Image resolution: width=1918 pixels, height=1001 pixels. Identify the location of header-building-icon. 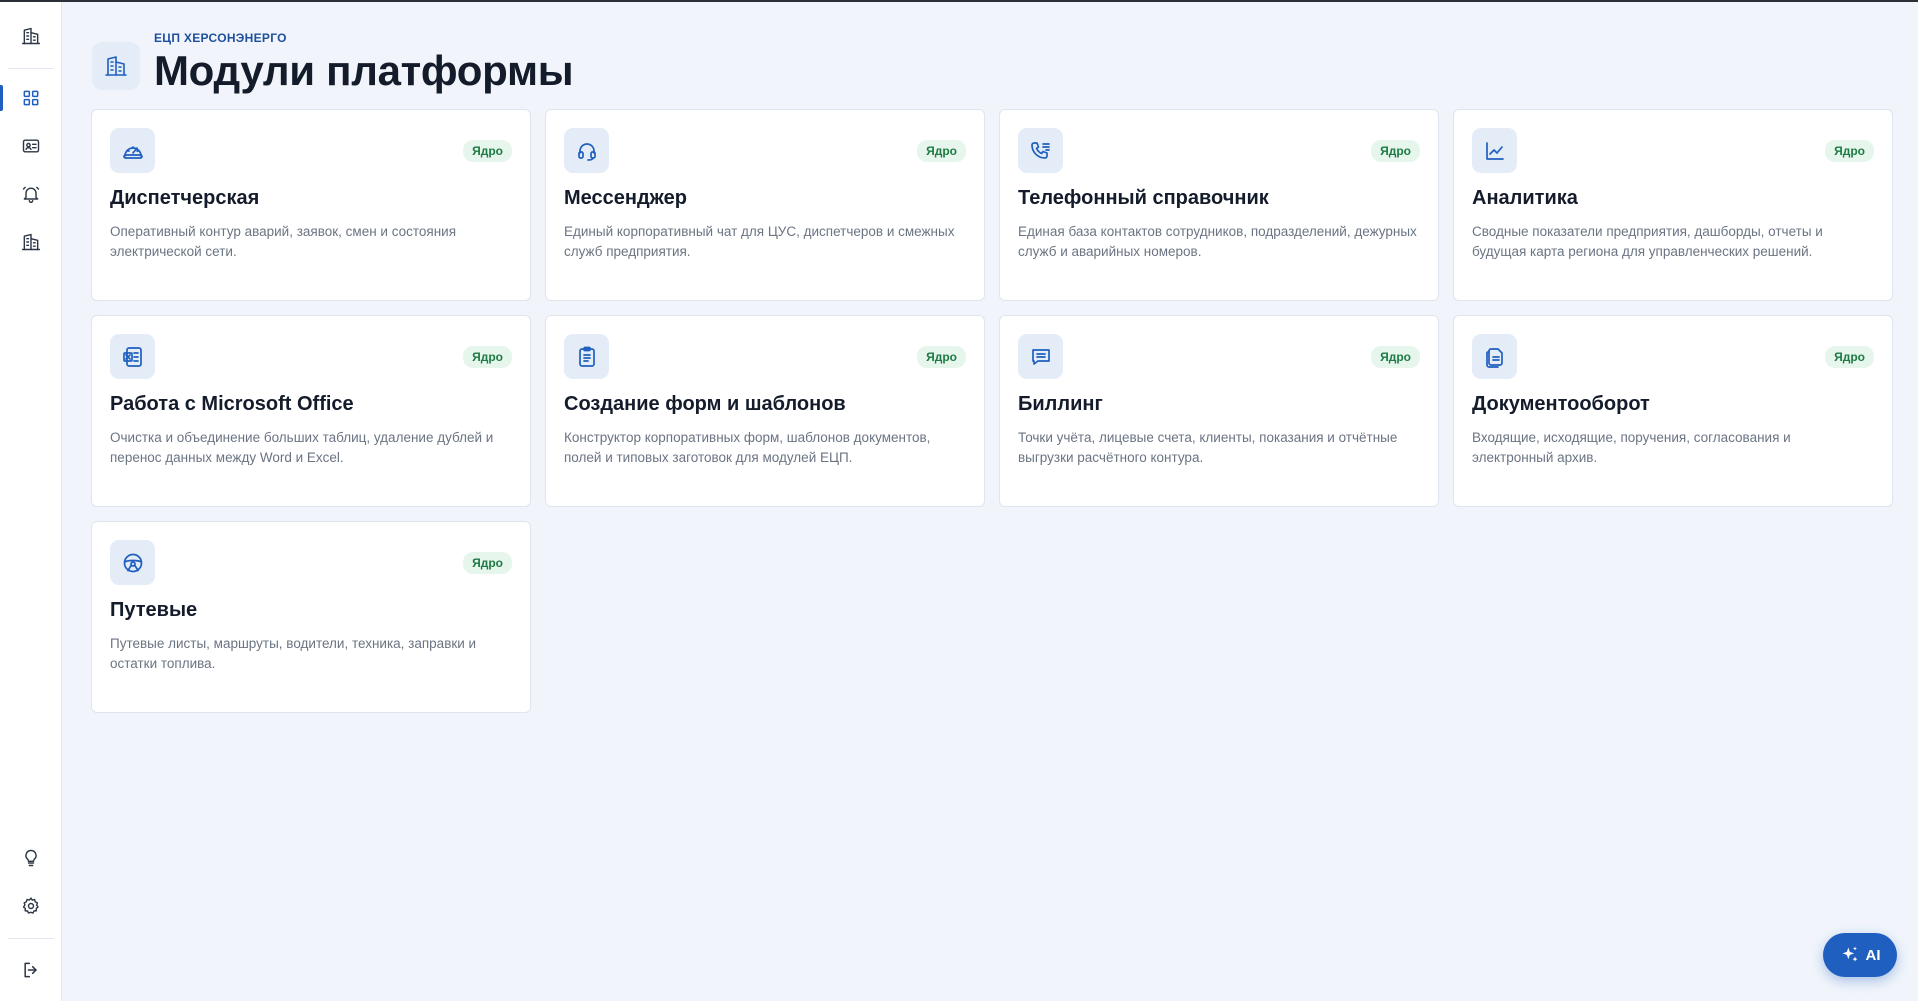
(116, 66).